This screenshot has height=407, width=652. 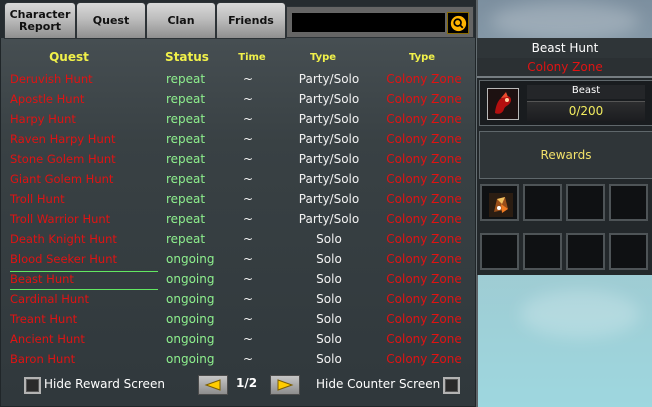 What do you see at coordinates (241, 300) in the screenshot?
I see `quest-row: Cardinal Hunt ongoing ~ Solo Colony Zone` at bounding box center [241, 300].